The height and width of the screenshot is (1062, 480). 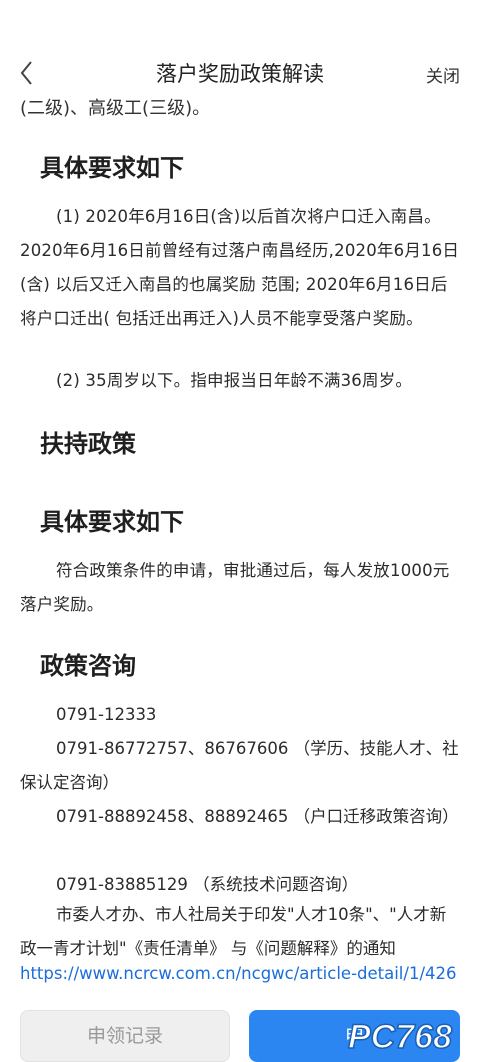 What do you see at coordinates (115, 108) in the screenshot?
I see `truncated-line: (二级)、高级工(三级)。` at bounding box center [115, 108].